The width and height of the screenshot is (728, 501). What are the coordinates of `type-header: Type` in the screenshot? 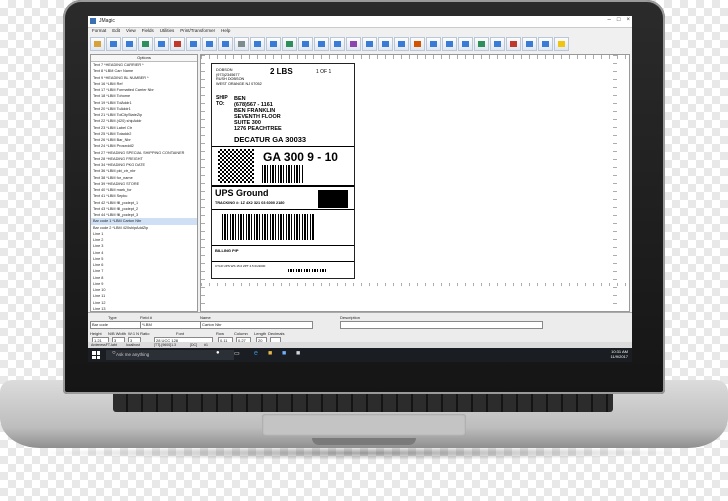 It's located at (112, 317).